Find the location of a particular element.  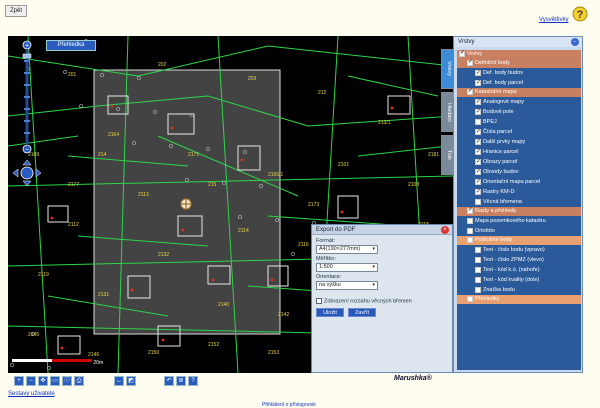

measure-area-icon: ◩ is located at coordinates (131, 381).